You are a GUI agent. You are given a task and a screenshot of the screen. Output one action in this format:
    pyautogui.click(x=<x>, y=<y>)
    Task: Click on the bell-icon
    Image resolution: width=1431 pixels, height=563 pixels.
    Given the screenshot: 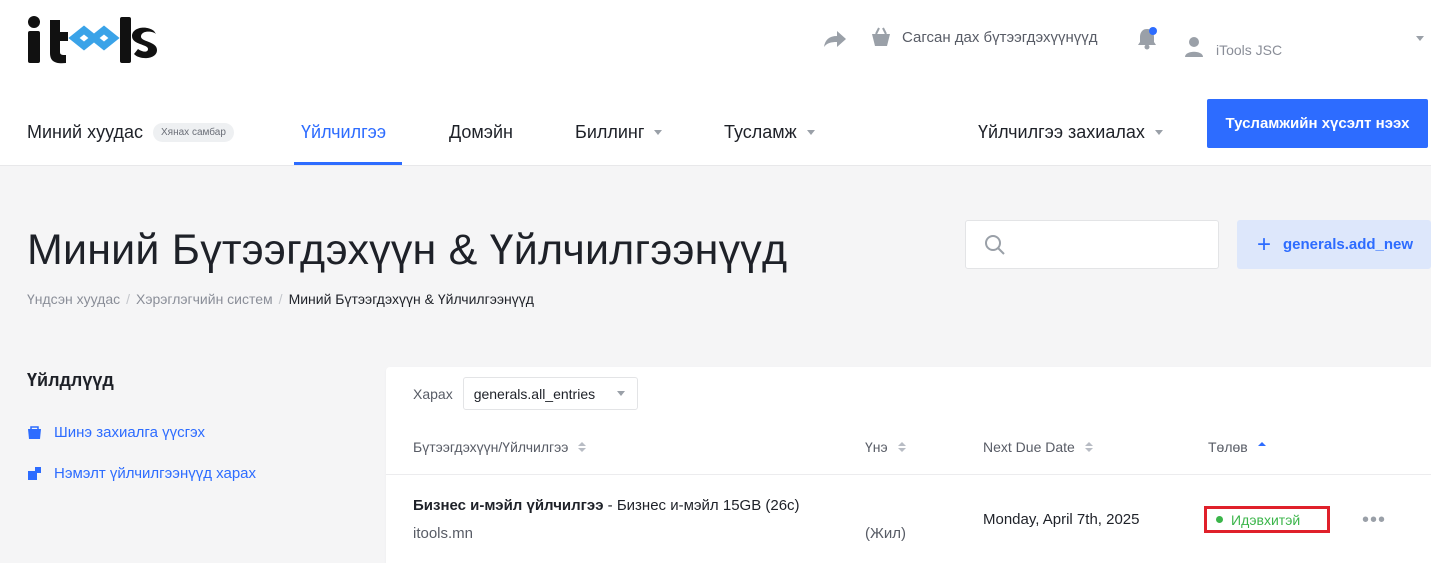 What is the action you would take?
    pyautogui.click(x=1147, y=38)
    